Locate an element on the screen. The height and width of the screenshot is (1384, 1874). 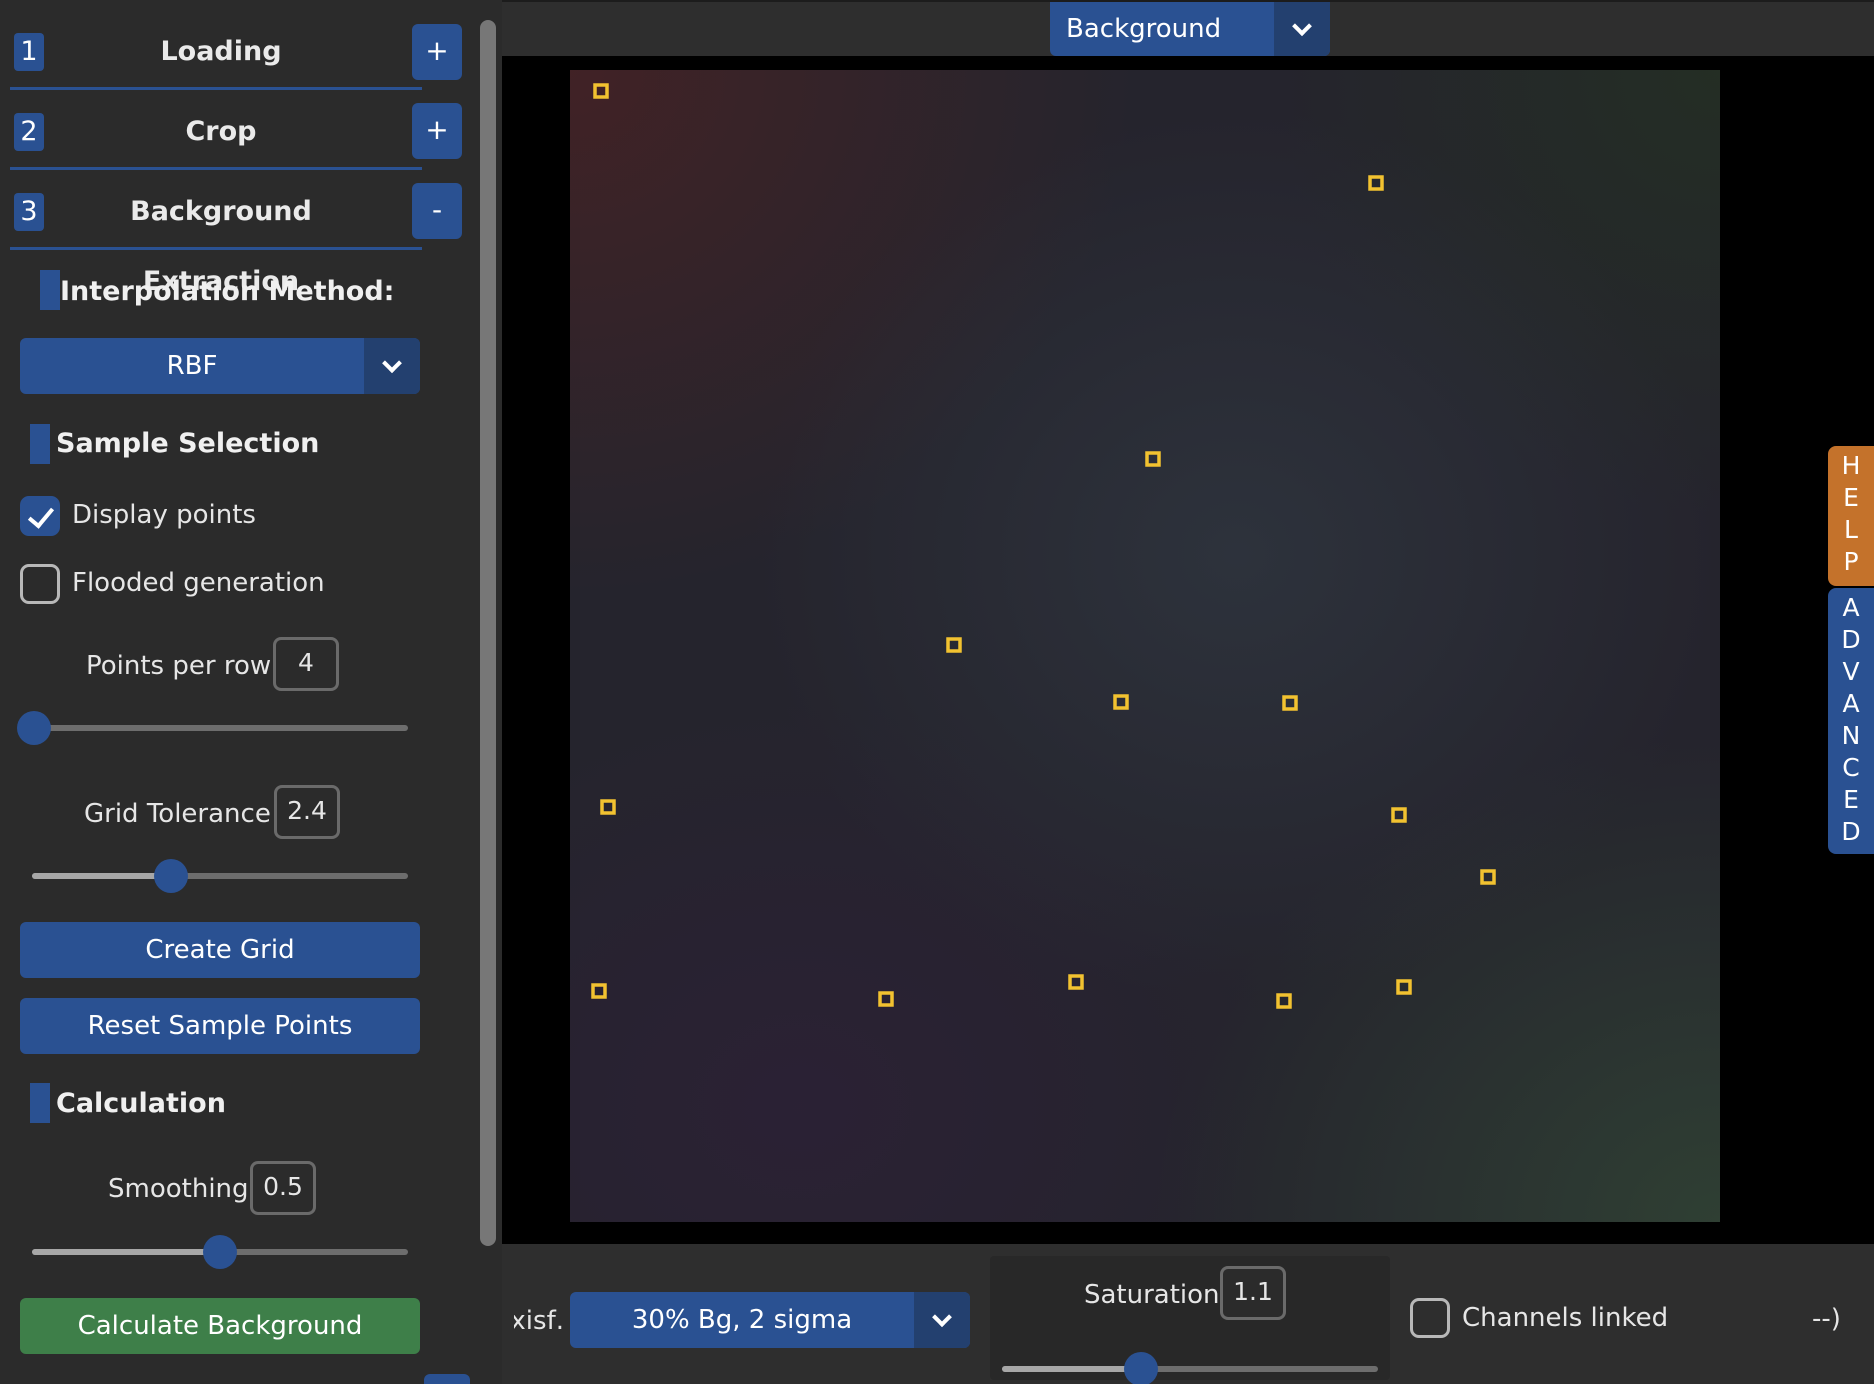
section-title-loading: Loading is located at coordinates (221, 51).